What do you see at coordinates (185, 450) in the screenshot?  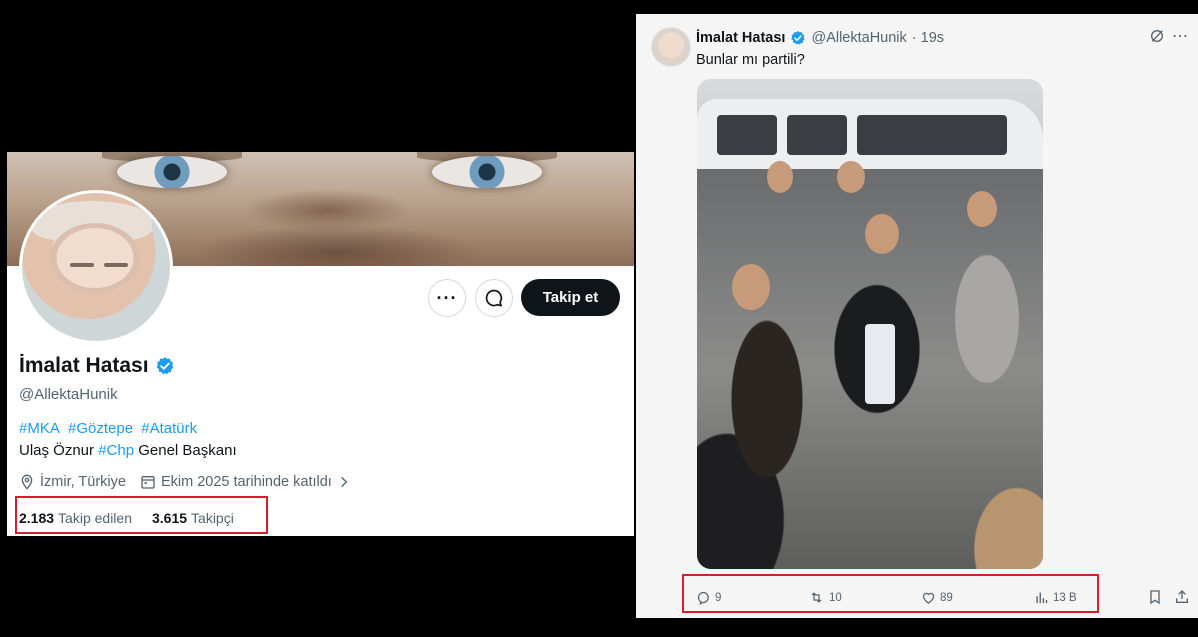 I see `bio-text: Genel Başkanı` at bounding box center [185, 450].